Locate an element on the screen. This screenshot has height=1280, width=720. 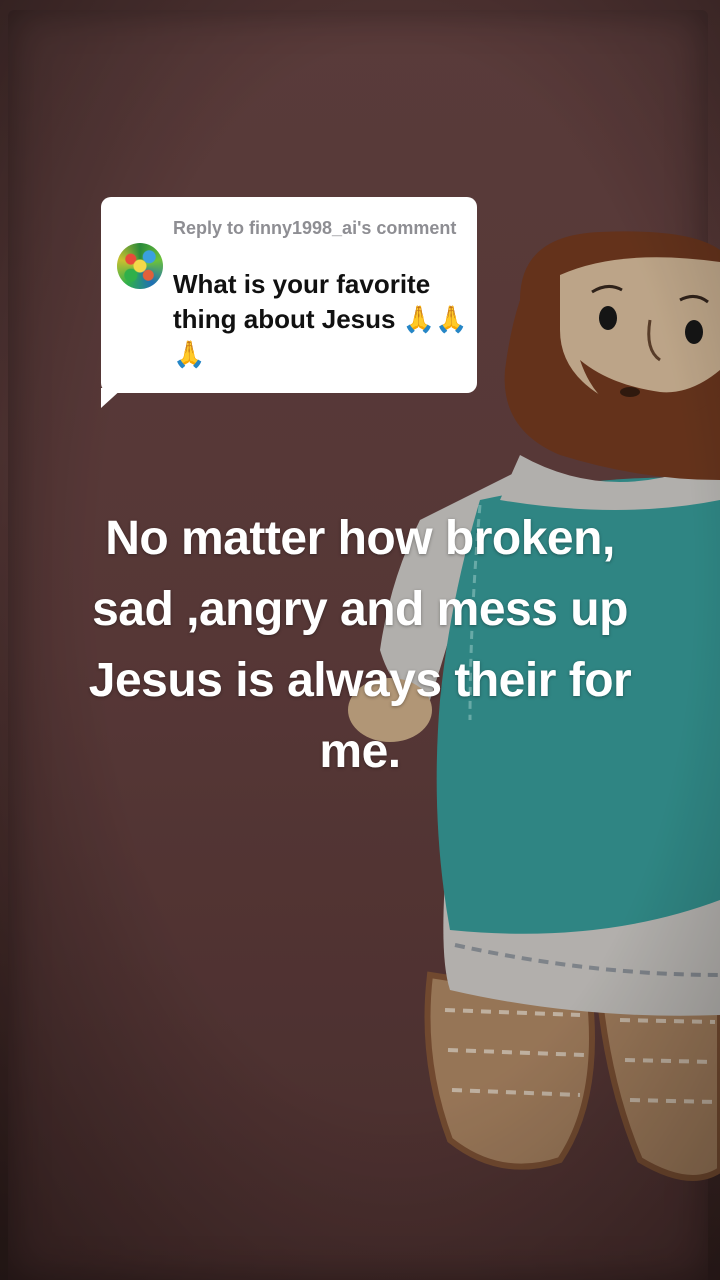
commenter-avatar is located at coordinates (140, 266).